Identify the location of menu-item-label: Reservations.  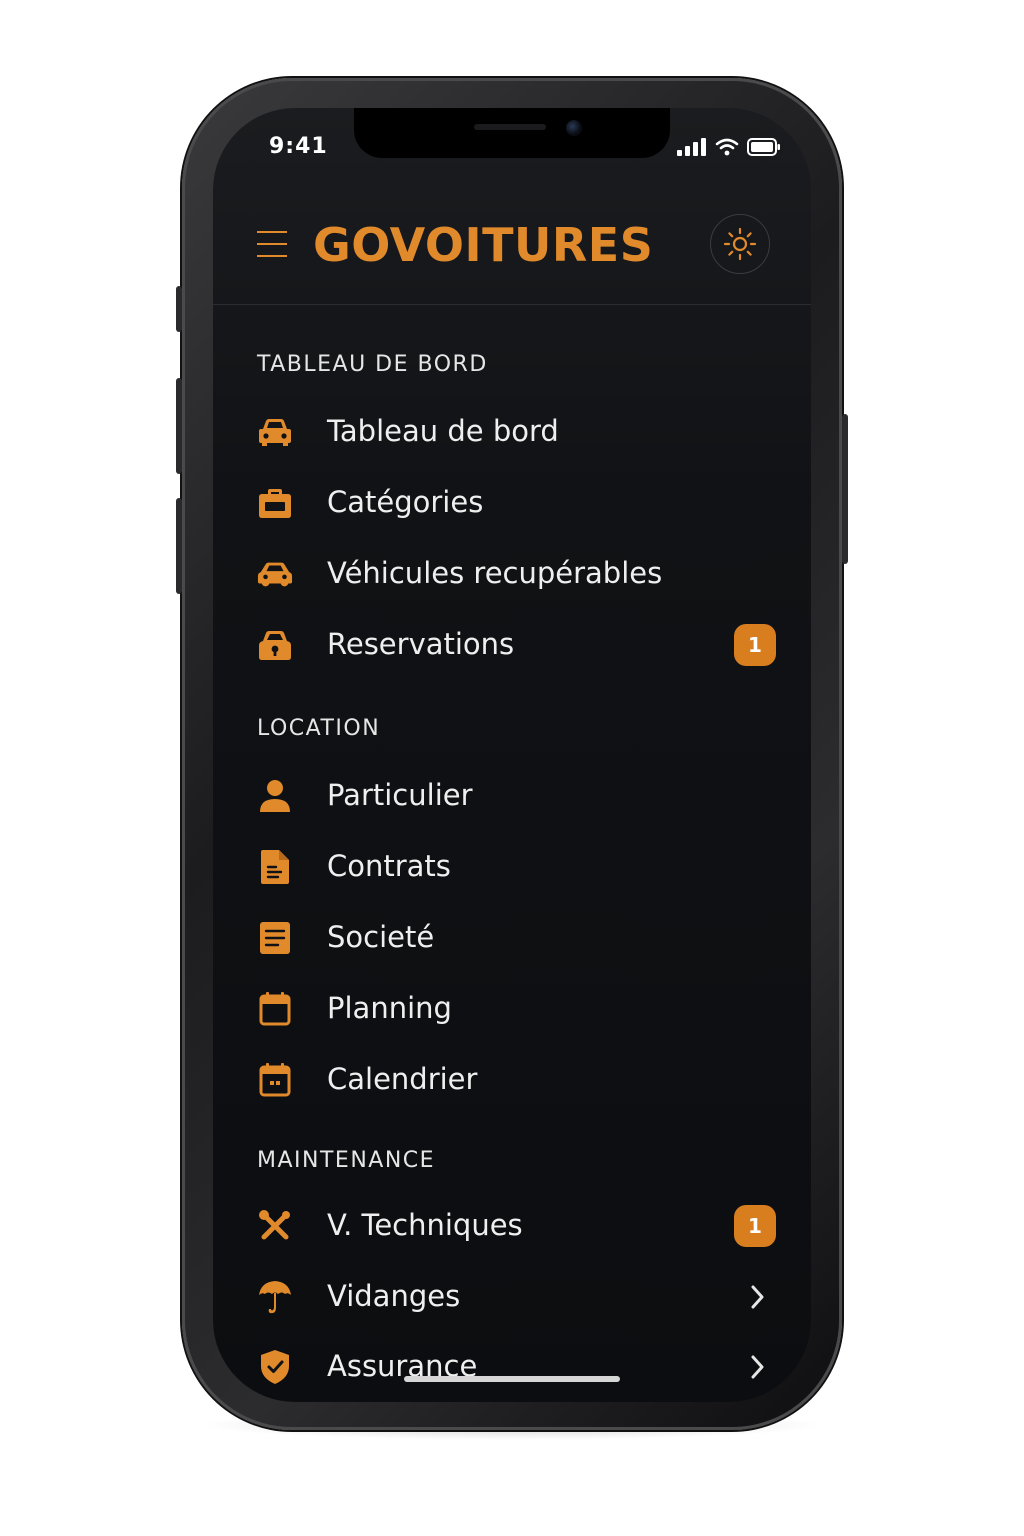
(421, 644).